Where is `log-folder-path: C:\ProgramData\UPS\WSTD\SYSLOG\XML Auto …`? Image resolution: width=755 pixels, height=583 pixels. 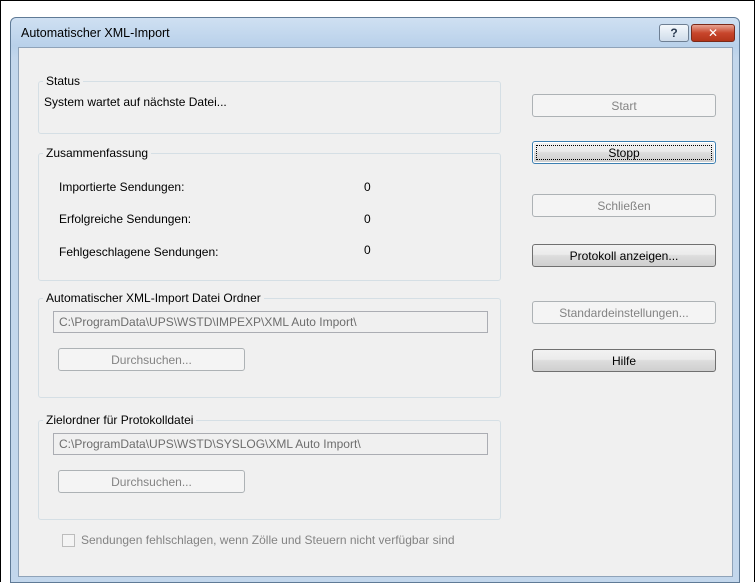
log-folder-path: C:\ProgramData\UPS\WSTD\SYSLOG\XML Auto … is located at coordinates (270, 444).